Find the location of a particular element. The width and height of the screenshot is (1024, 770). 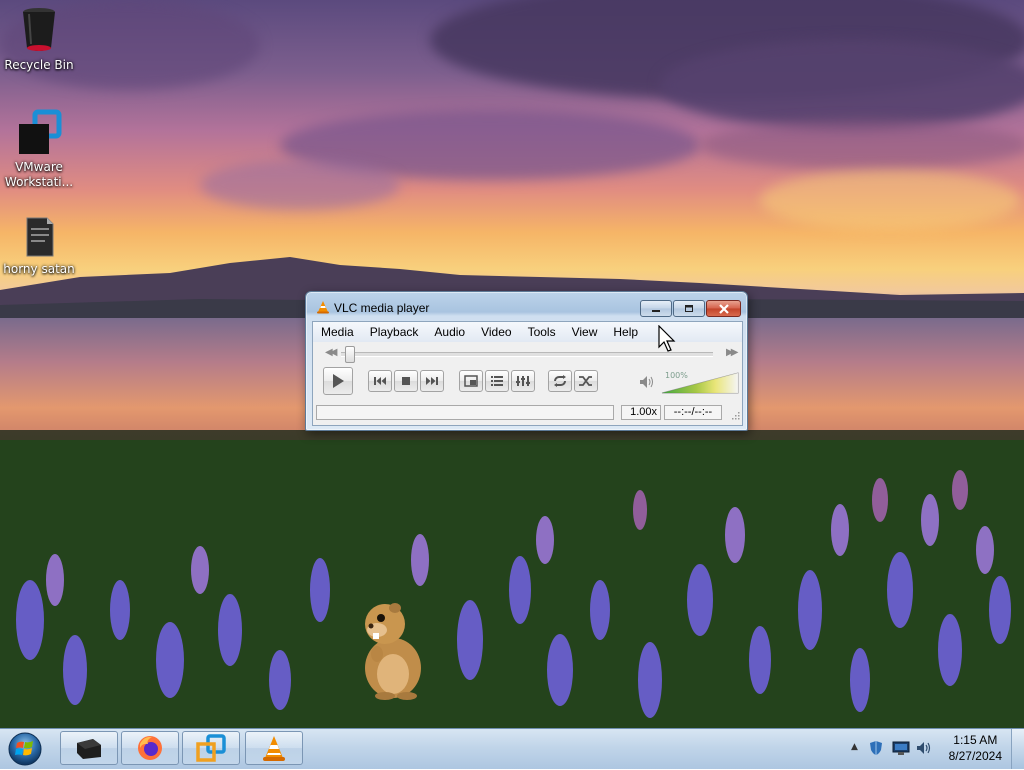

clock: 1:15 AM 8/27/2024 is located at coordinates (975, 748).